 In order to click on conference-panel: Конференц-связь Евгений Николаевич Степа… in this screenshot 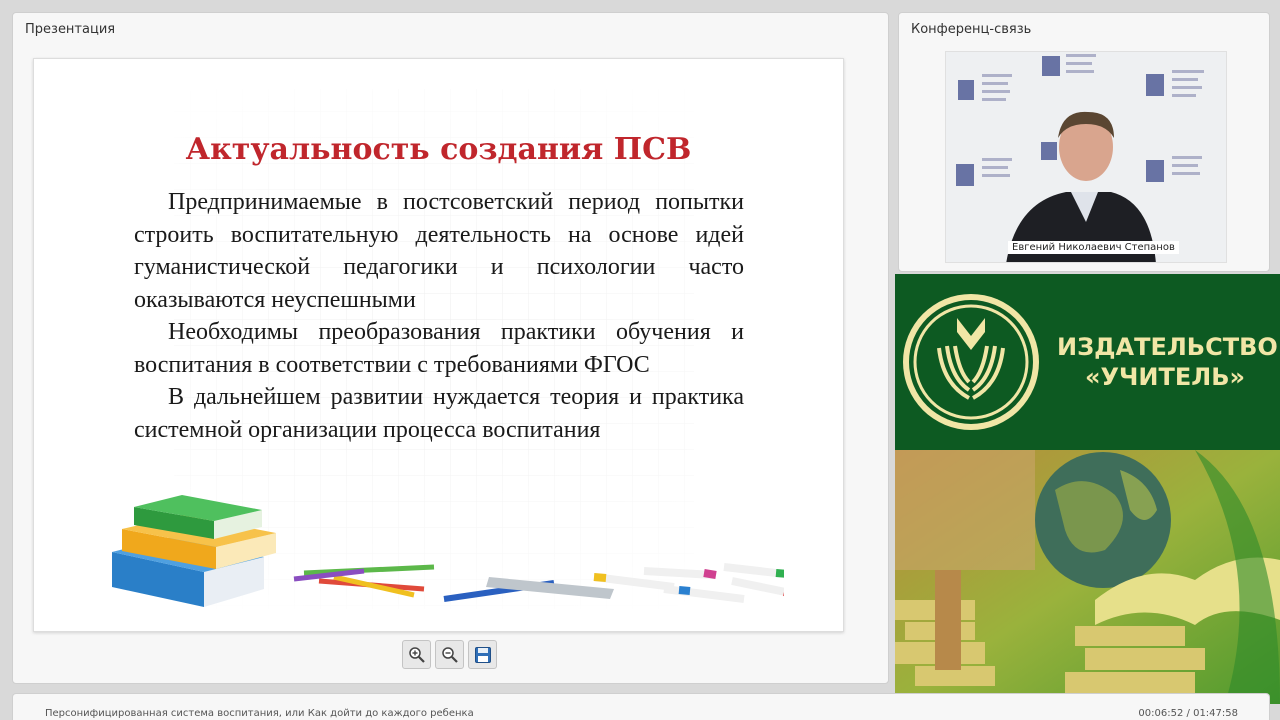, I will do `click(1084, 142)`.